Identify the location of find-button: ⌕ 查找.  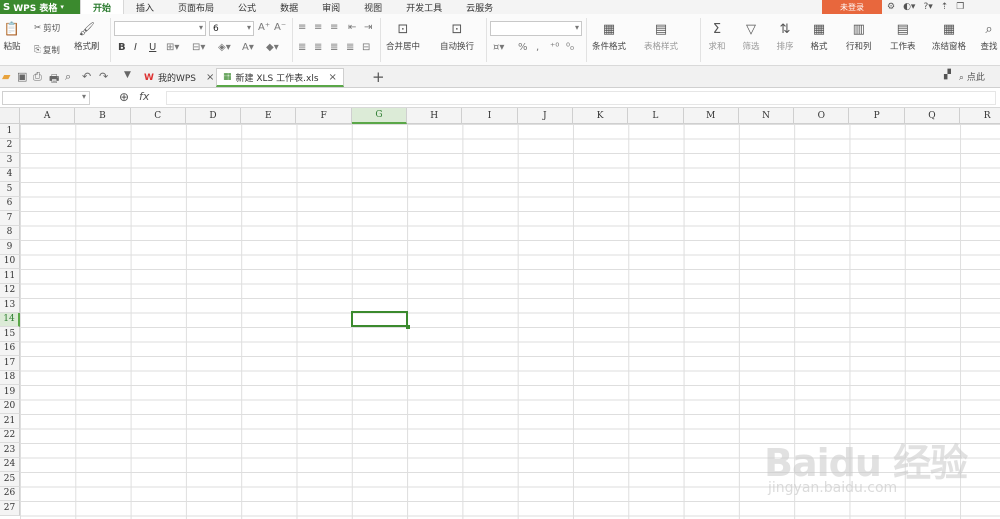
(989, 36).